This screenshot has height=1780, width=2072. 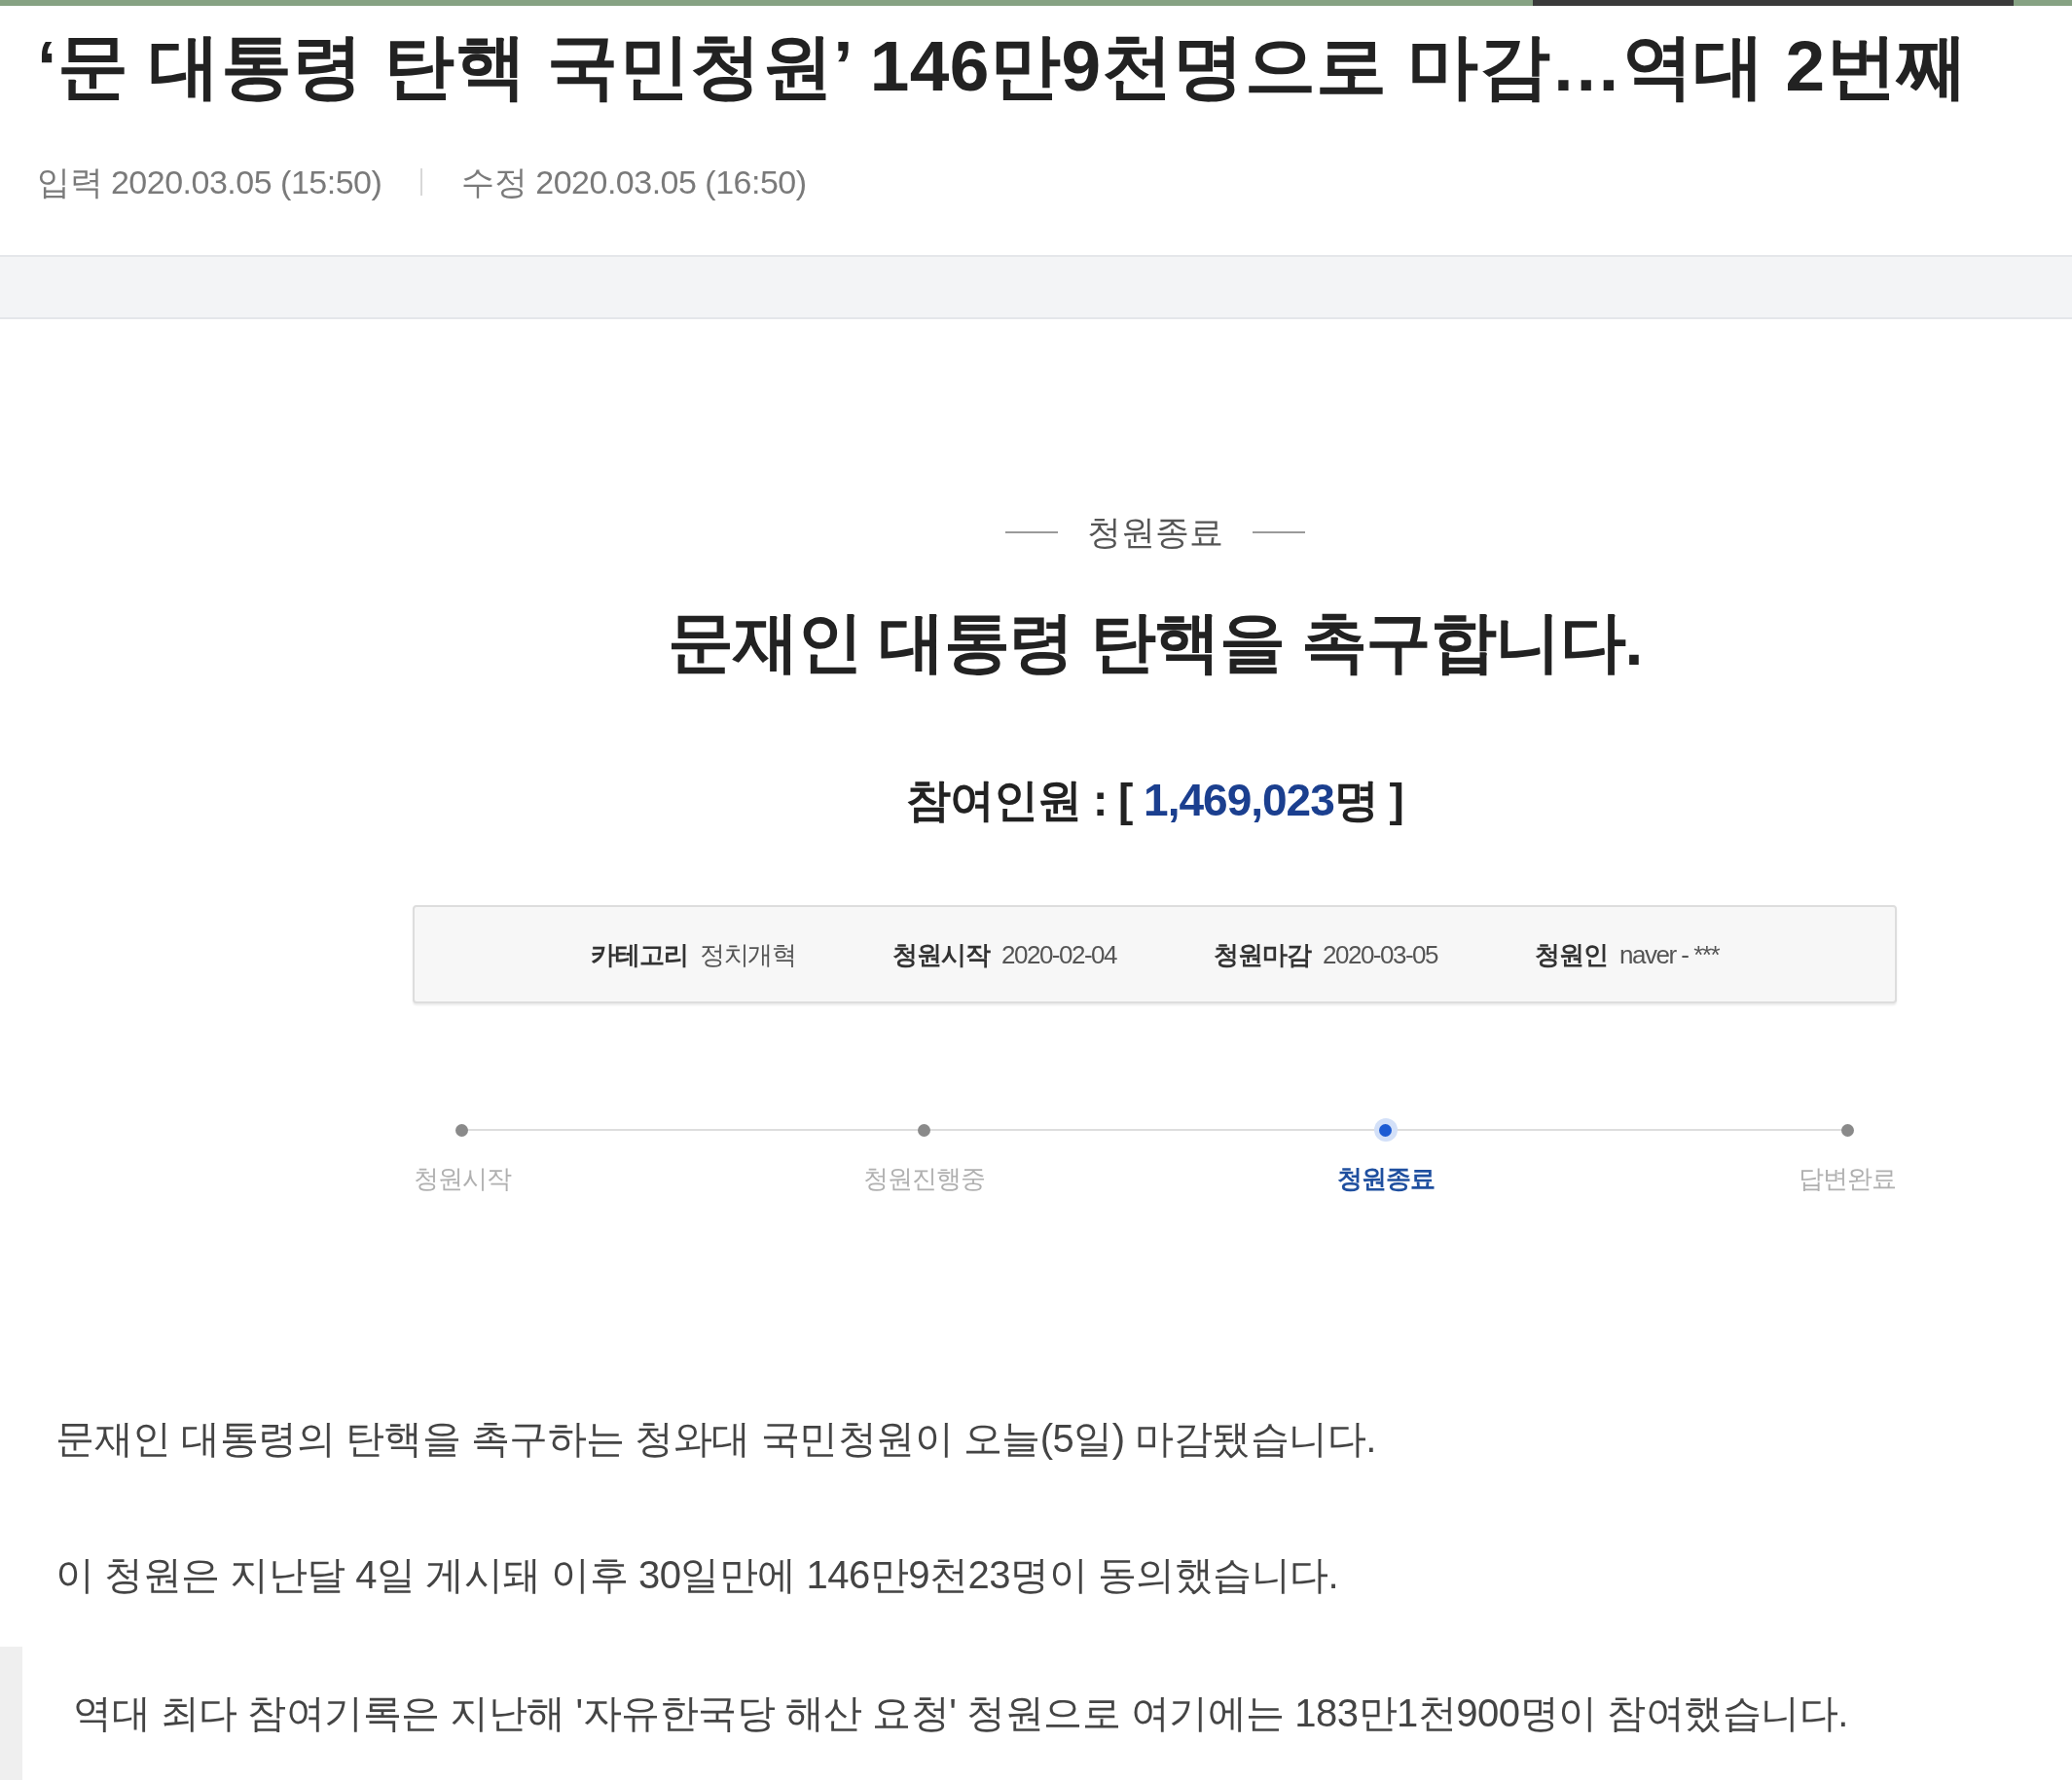 What do you see at coordinates (634, 182) in the screenshot?
I see `article-date: 수정 2020.03.05 (16:50)` at bounding box center [634, 182].